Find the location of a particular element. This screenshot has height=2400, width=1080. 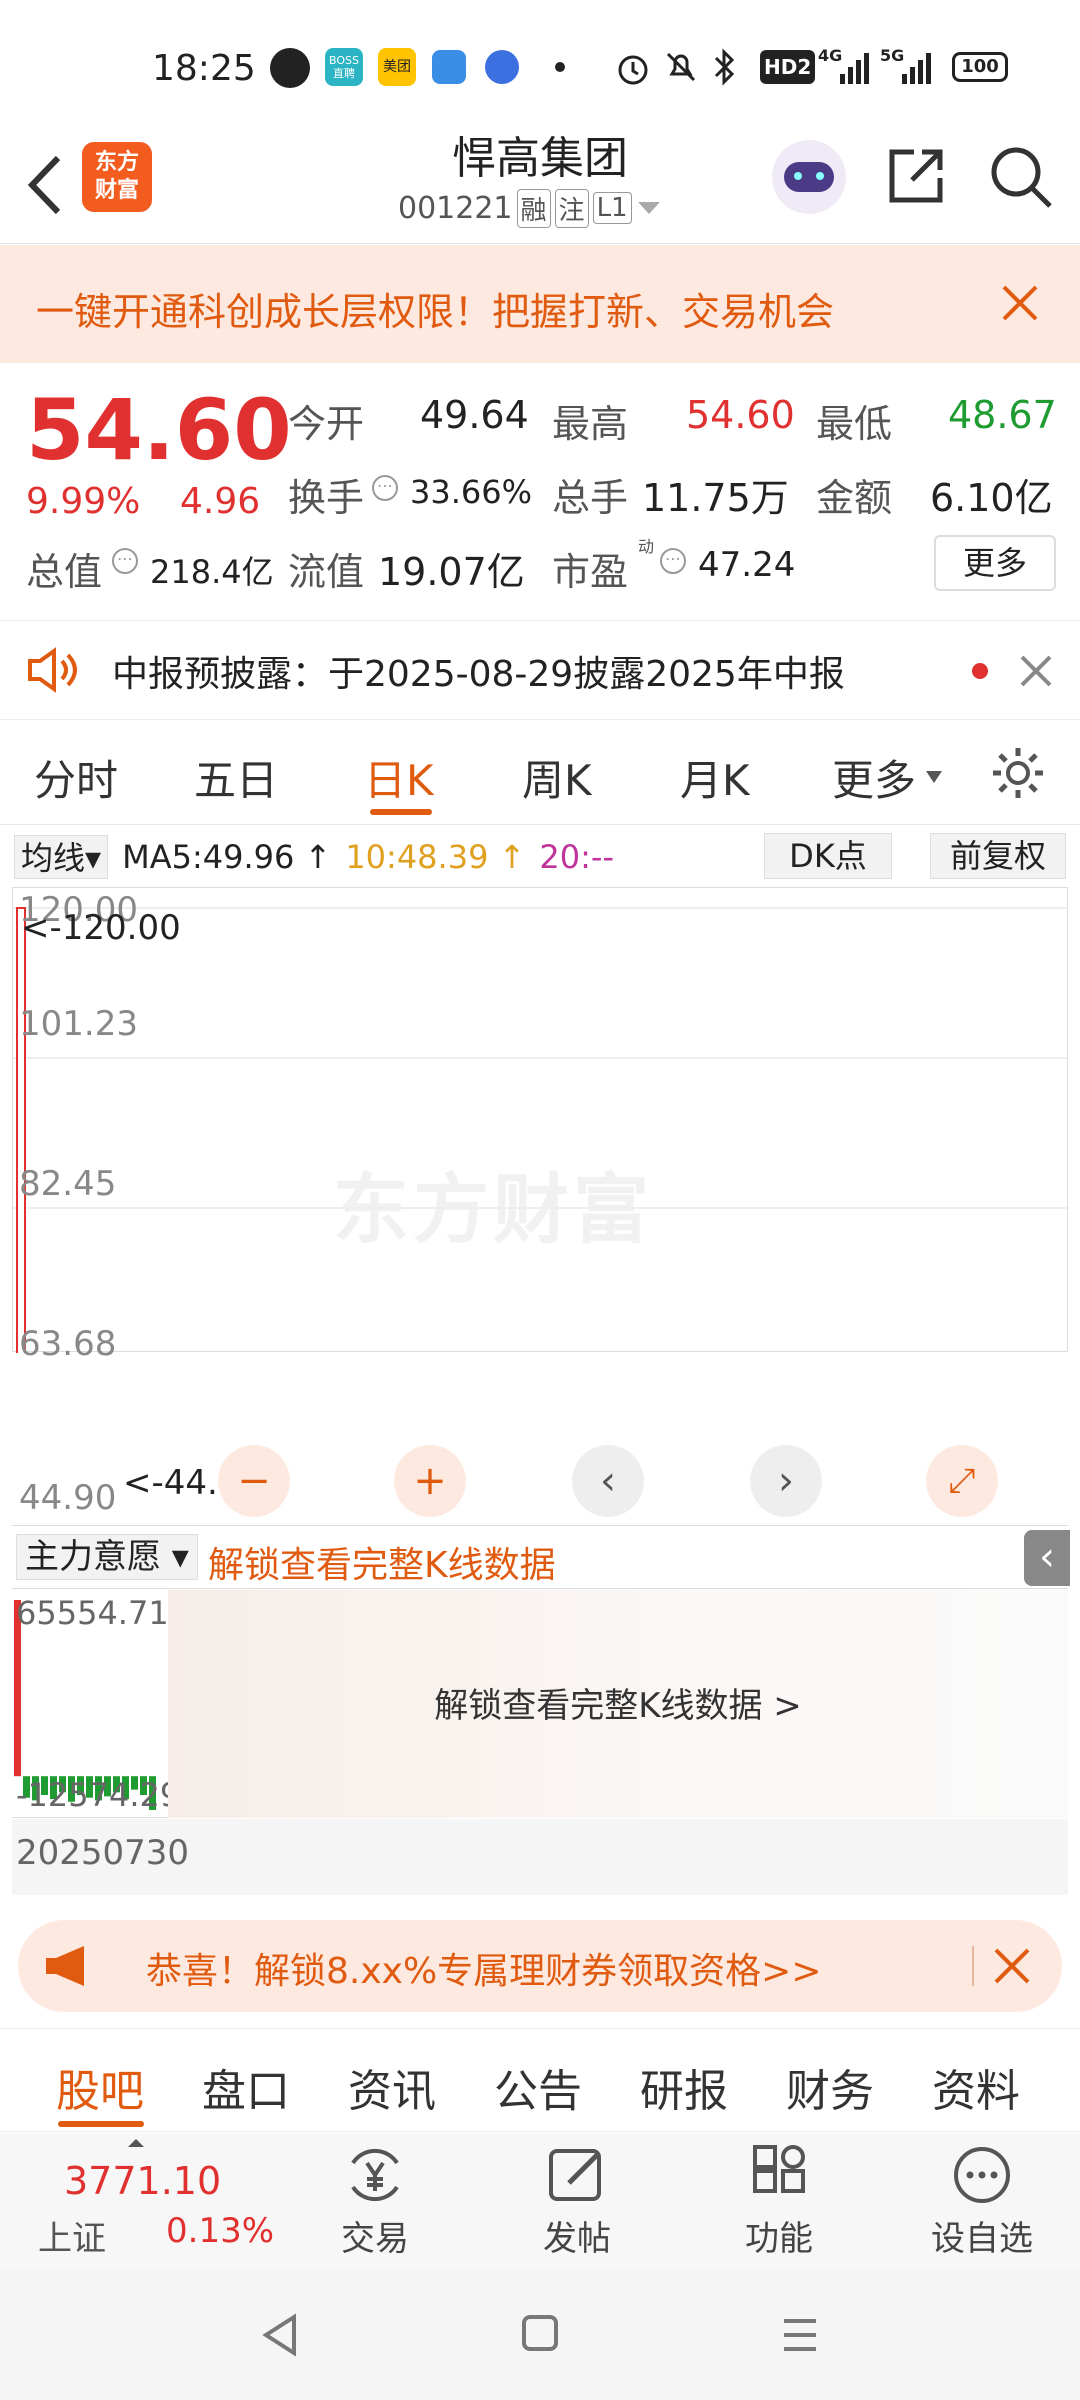

margin-tag: 融 is located at coordinates (533, 208).